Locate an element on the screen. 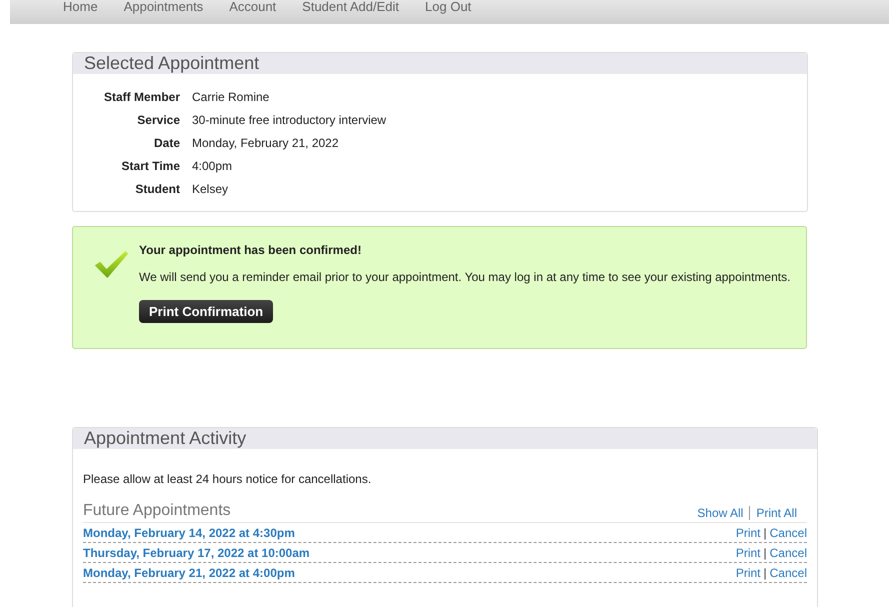 The image size is (889, 607). field-label: Date is located at coordinates (166, 143).